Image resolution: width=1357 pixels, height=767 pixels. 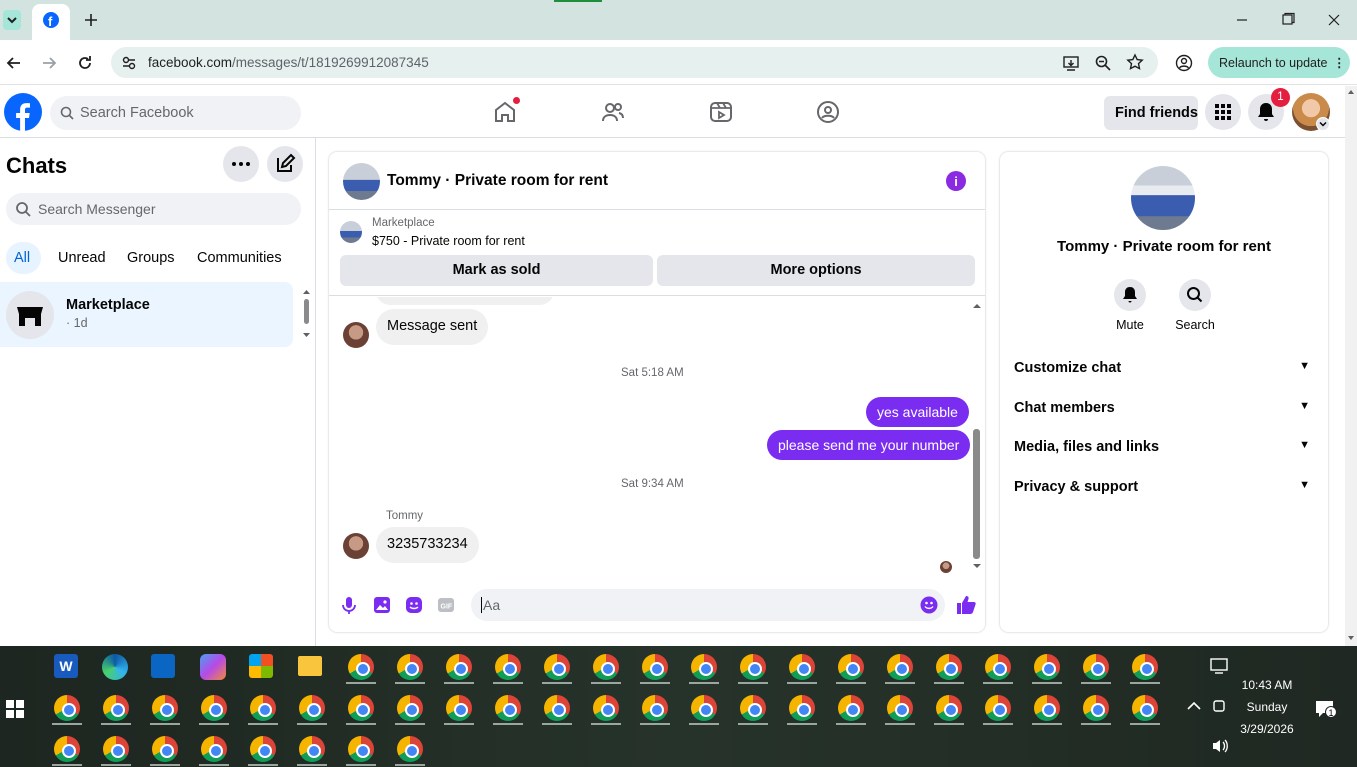 I want to click on close-window-icon, so click(x=1334, y=20).